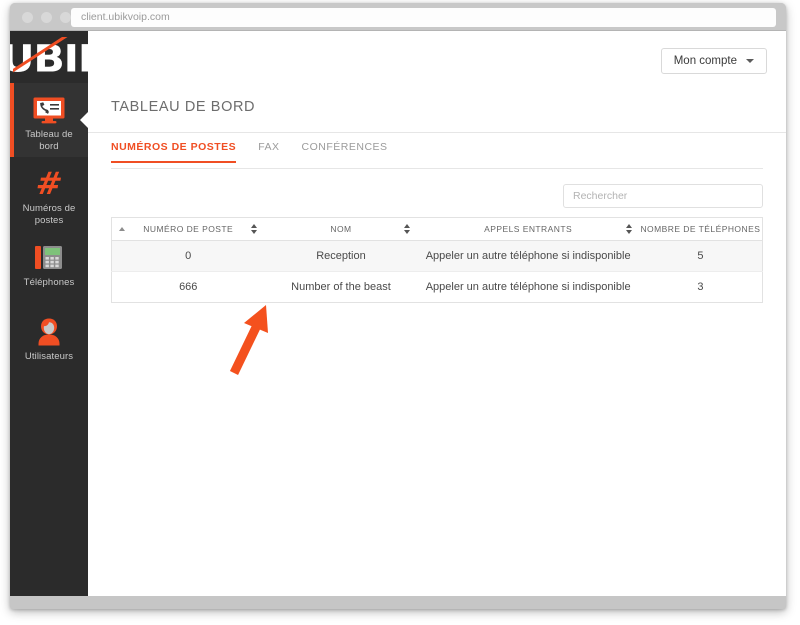 This screenshot has width=800, height=625. Describe the element at coordinates (27, 17) in the screenshot. I see `close-button` at that location.